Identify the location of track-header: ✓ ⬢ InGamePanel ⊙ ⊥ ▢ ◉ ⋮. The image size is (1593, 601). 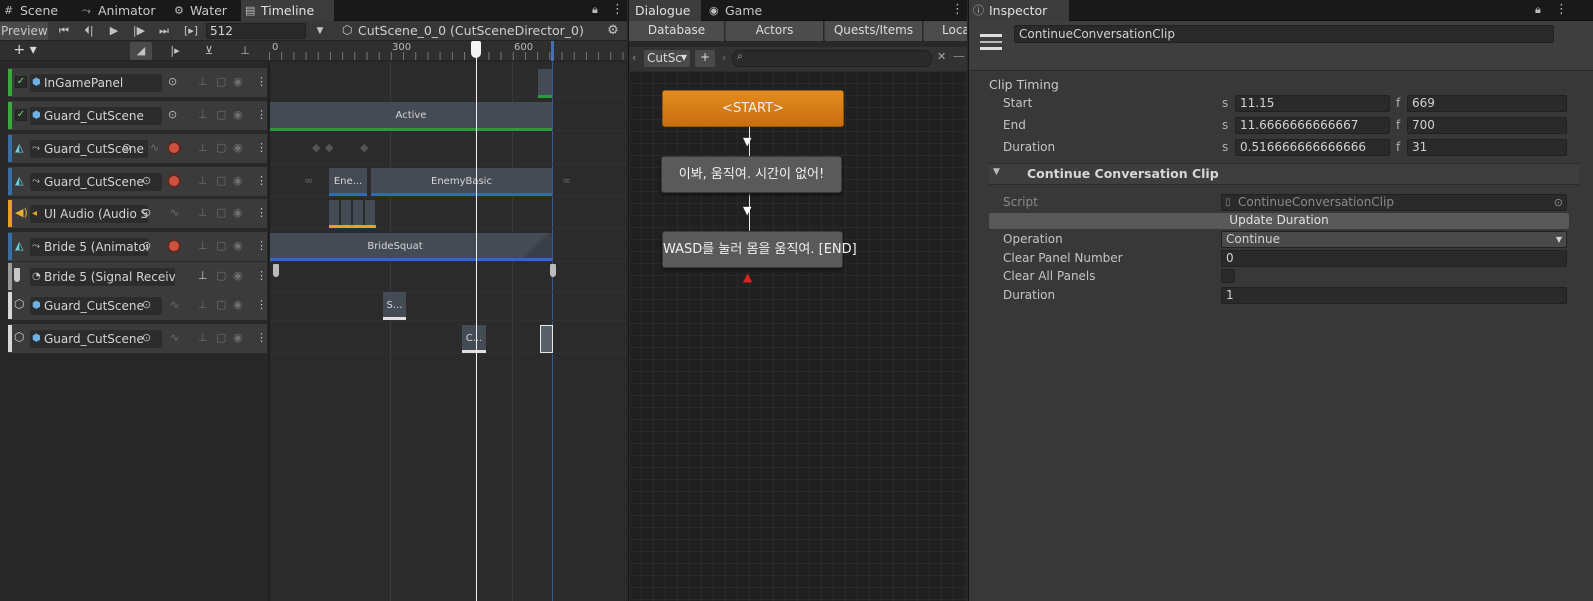
(137, 83).